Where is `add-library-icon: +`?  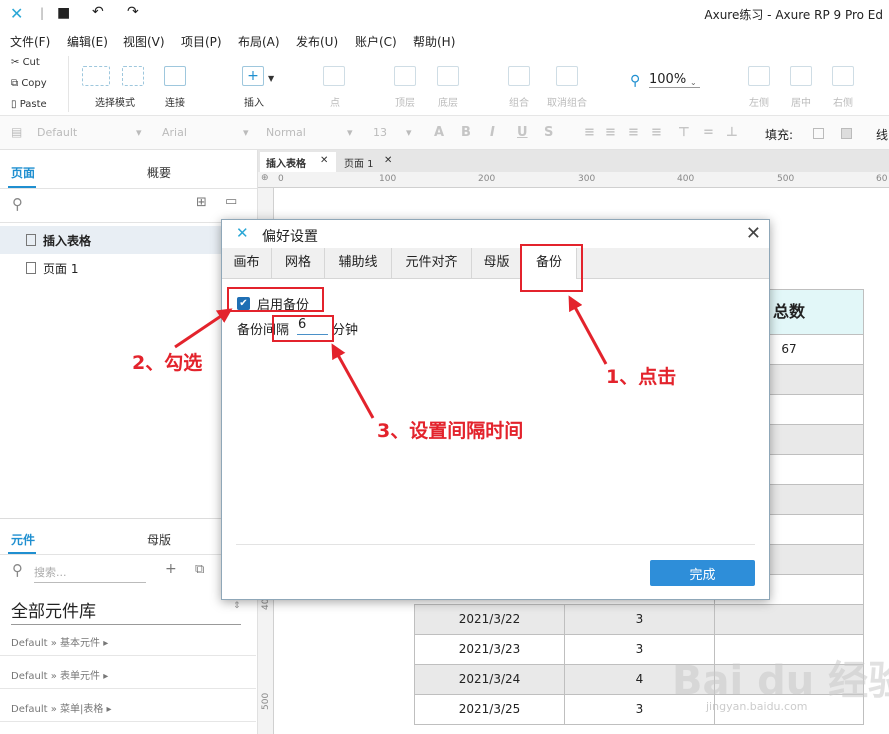 add-library-icon: + is located at coordinates (171, 569).